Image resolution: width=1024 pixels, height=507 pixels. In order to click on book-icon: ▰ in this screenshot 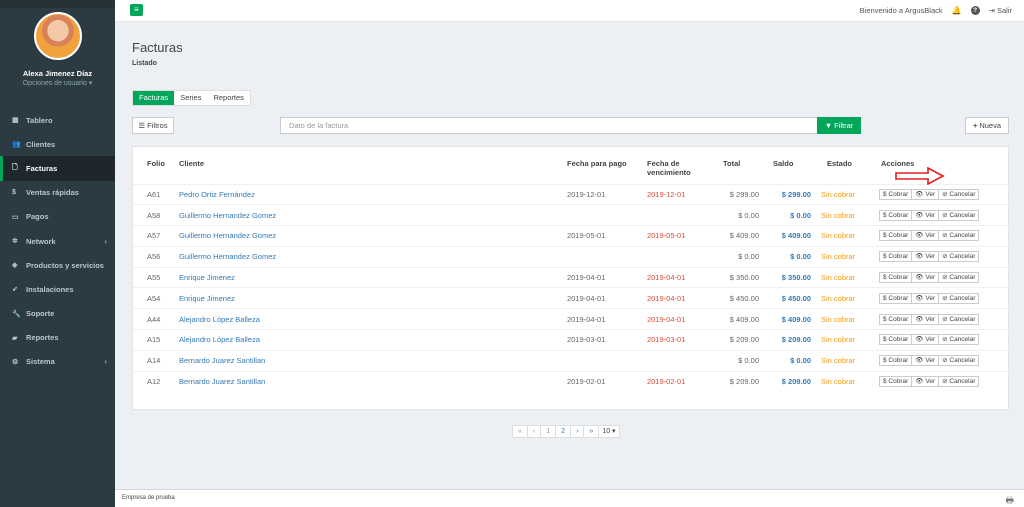, I will do `click(15, 338)`.